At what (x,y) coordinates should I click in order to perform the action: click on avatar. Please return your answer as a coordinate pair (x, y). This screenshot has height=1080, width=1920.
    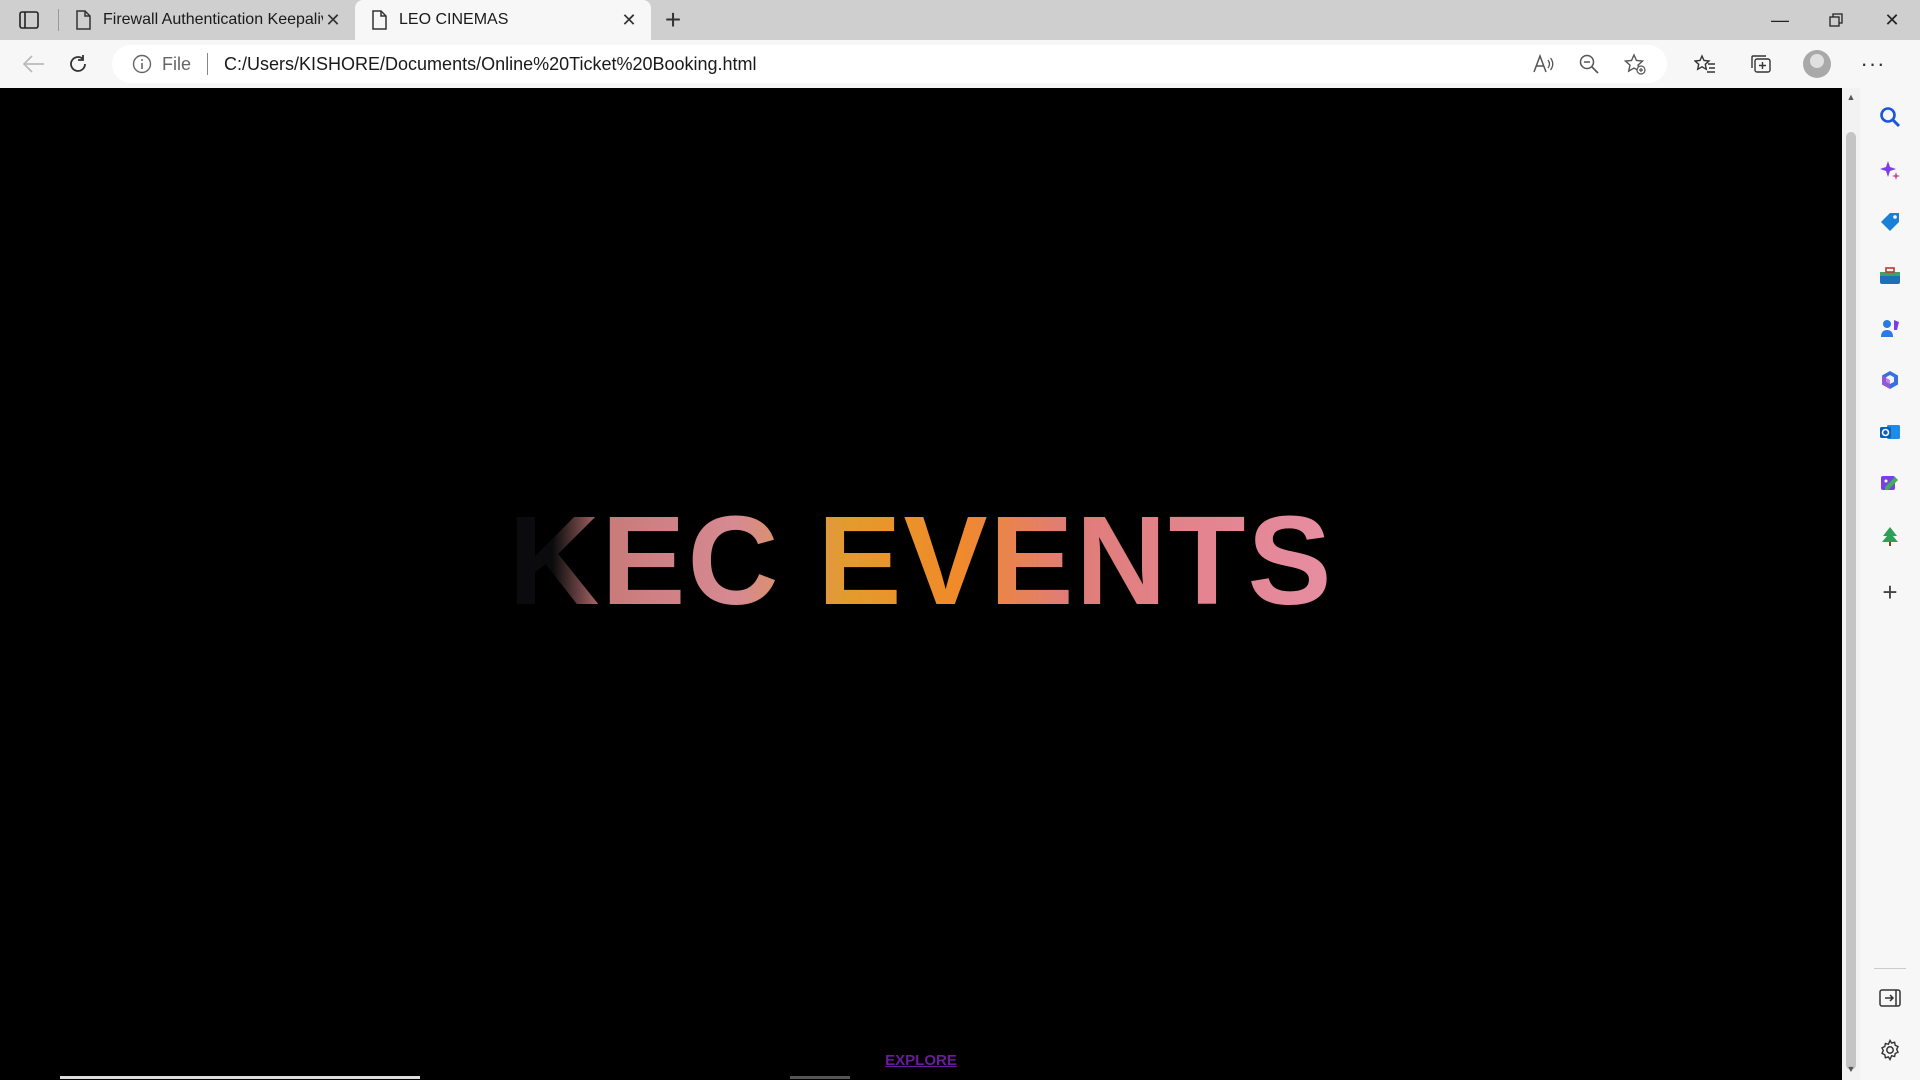
    Looking at the image, I should click on (1817, 64).